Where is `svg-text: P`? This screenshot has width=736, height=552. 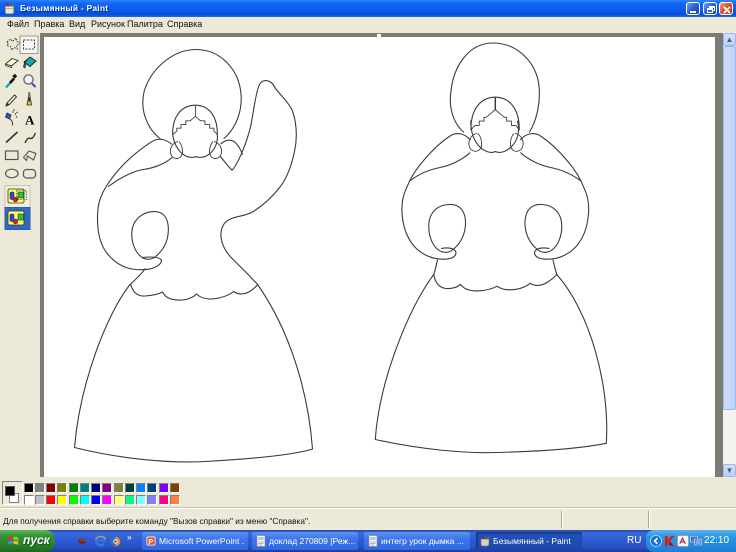 svg-text: P is located at coordinates (150, 542).